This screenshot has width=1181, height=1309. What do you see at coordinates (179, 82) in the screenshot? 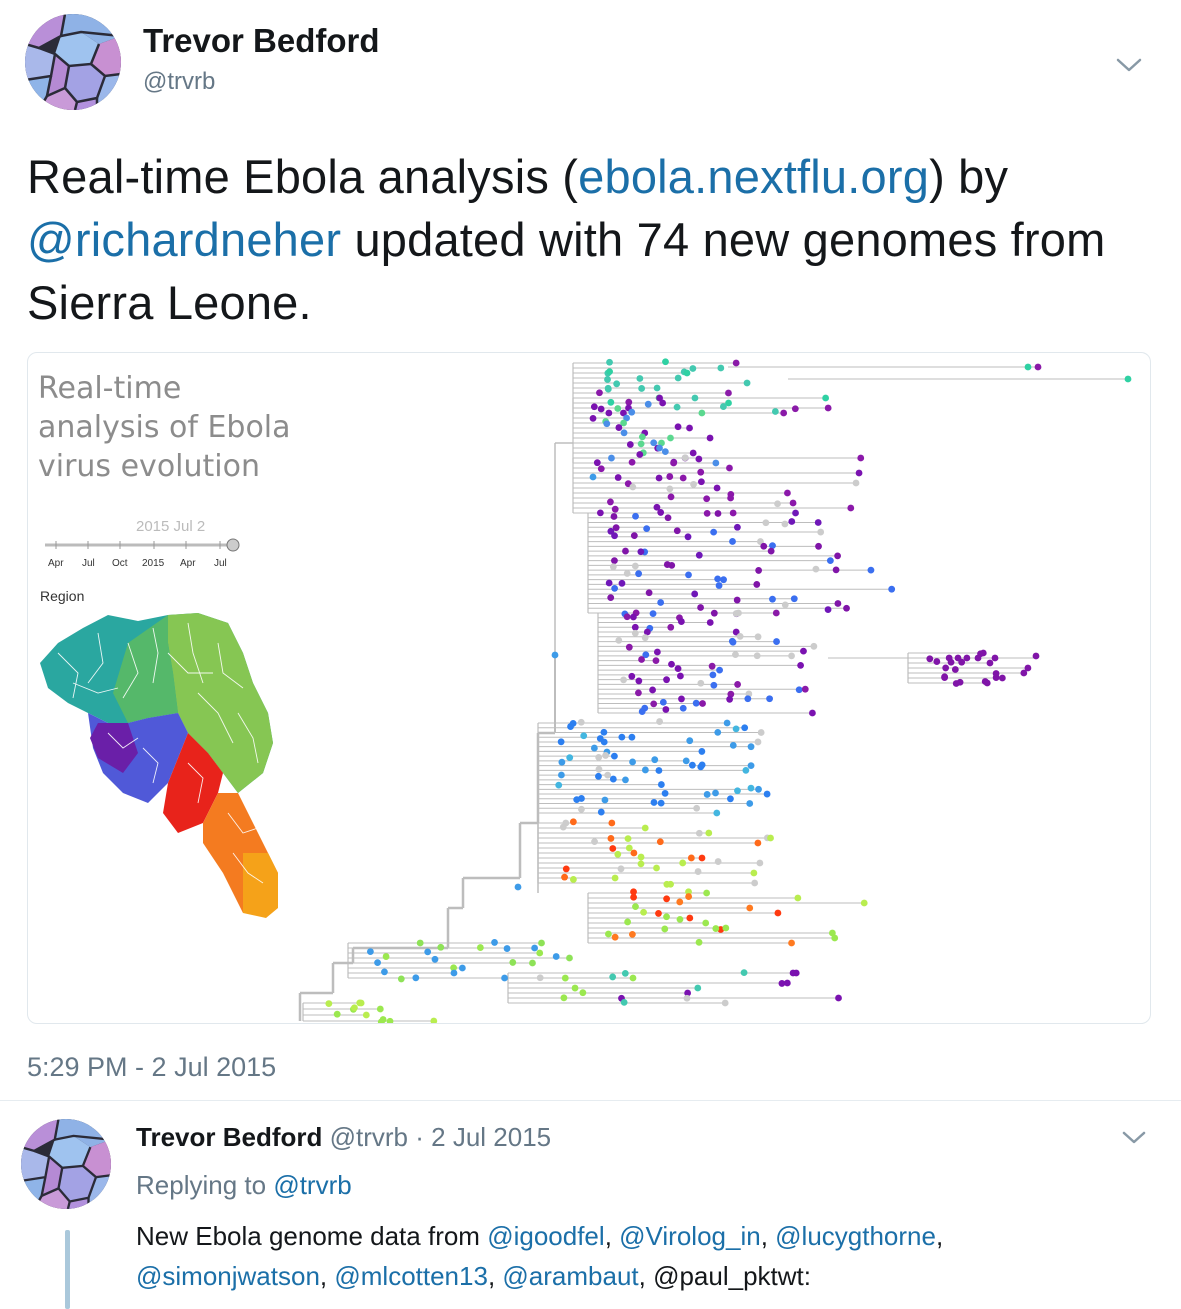
I see `author-handle: @trvrb` at bounding box center [179, 82].